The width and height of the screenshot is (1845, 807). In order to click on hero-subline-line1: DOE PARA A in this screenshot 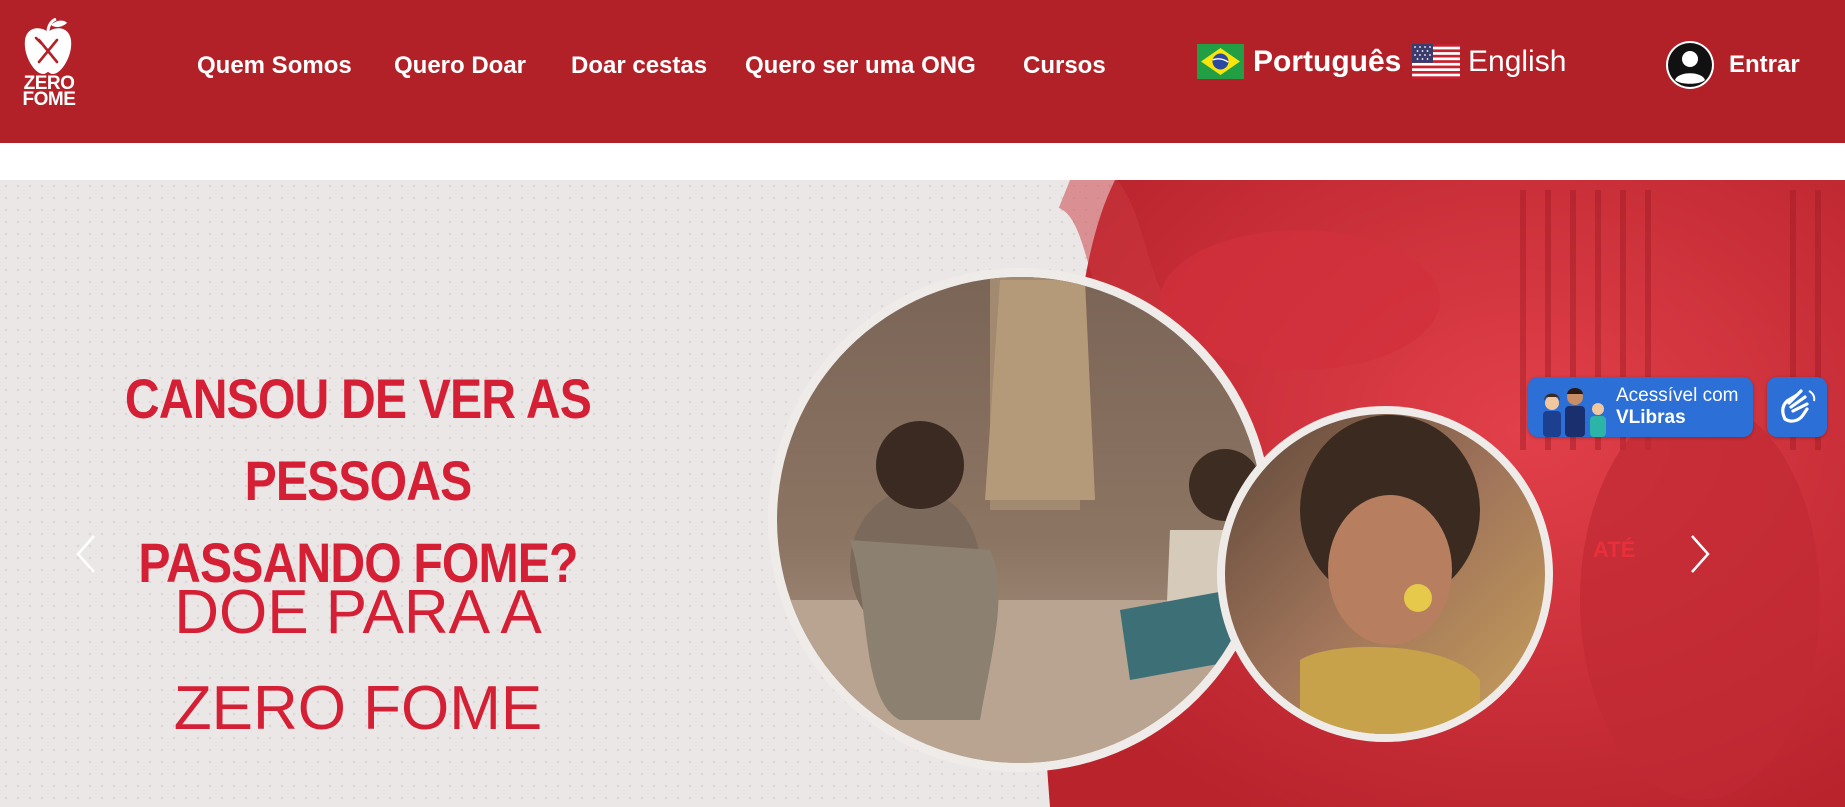, I will do `click(358, 612)`.